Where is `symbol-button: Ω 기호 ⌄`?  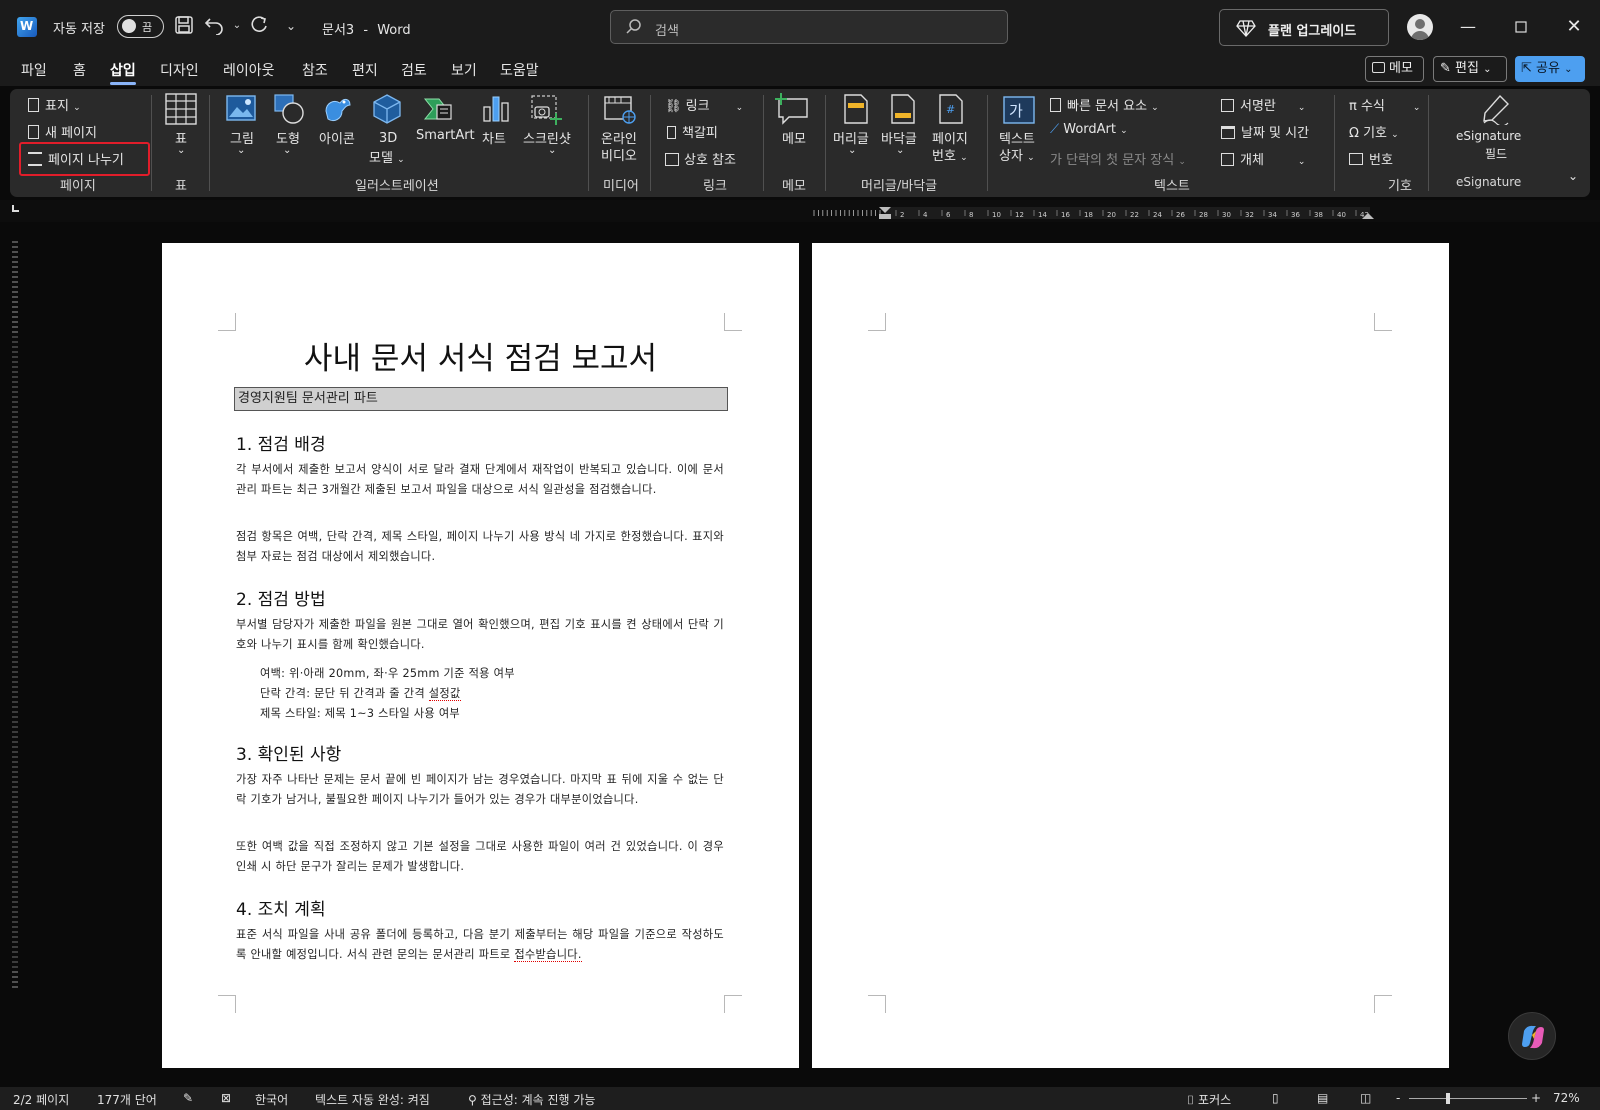
symbol-button: Ω 기호 ⌄ is located at coordinates (1374, 131).